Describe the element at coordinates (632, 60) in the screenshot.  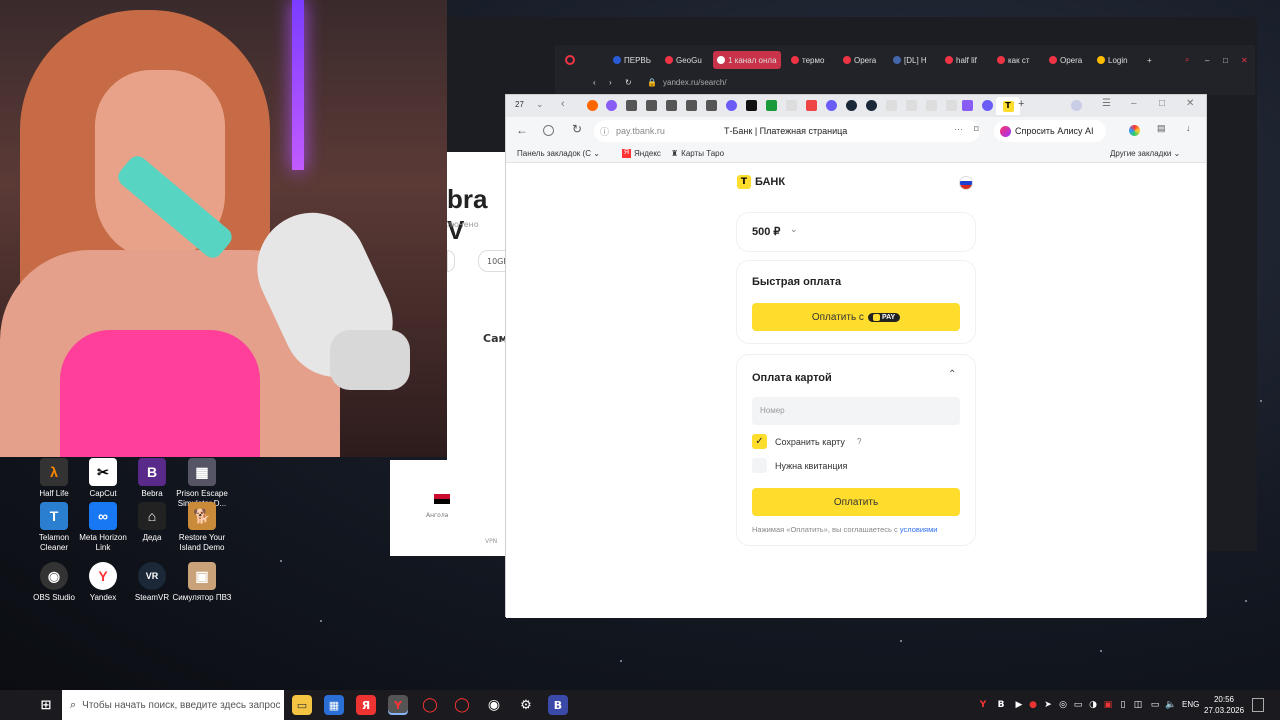
I see `opera-tab: ПЕРВЬ` at that location.